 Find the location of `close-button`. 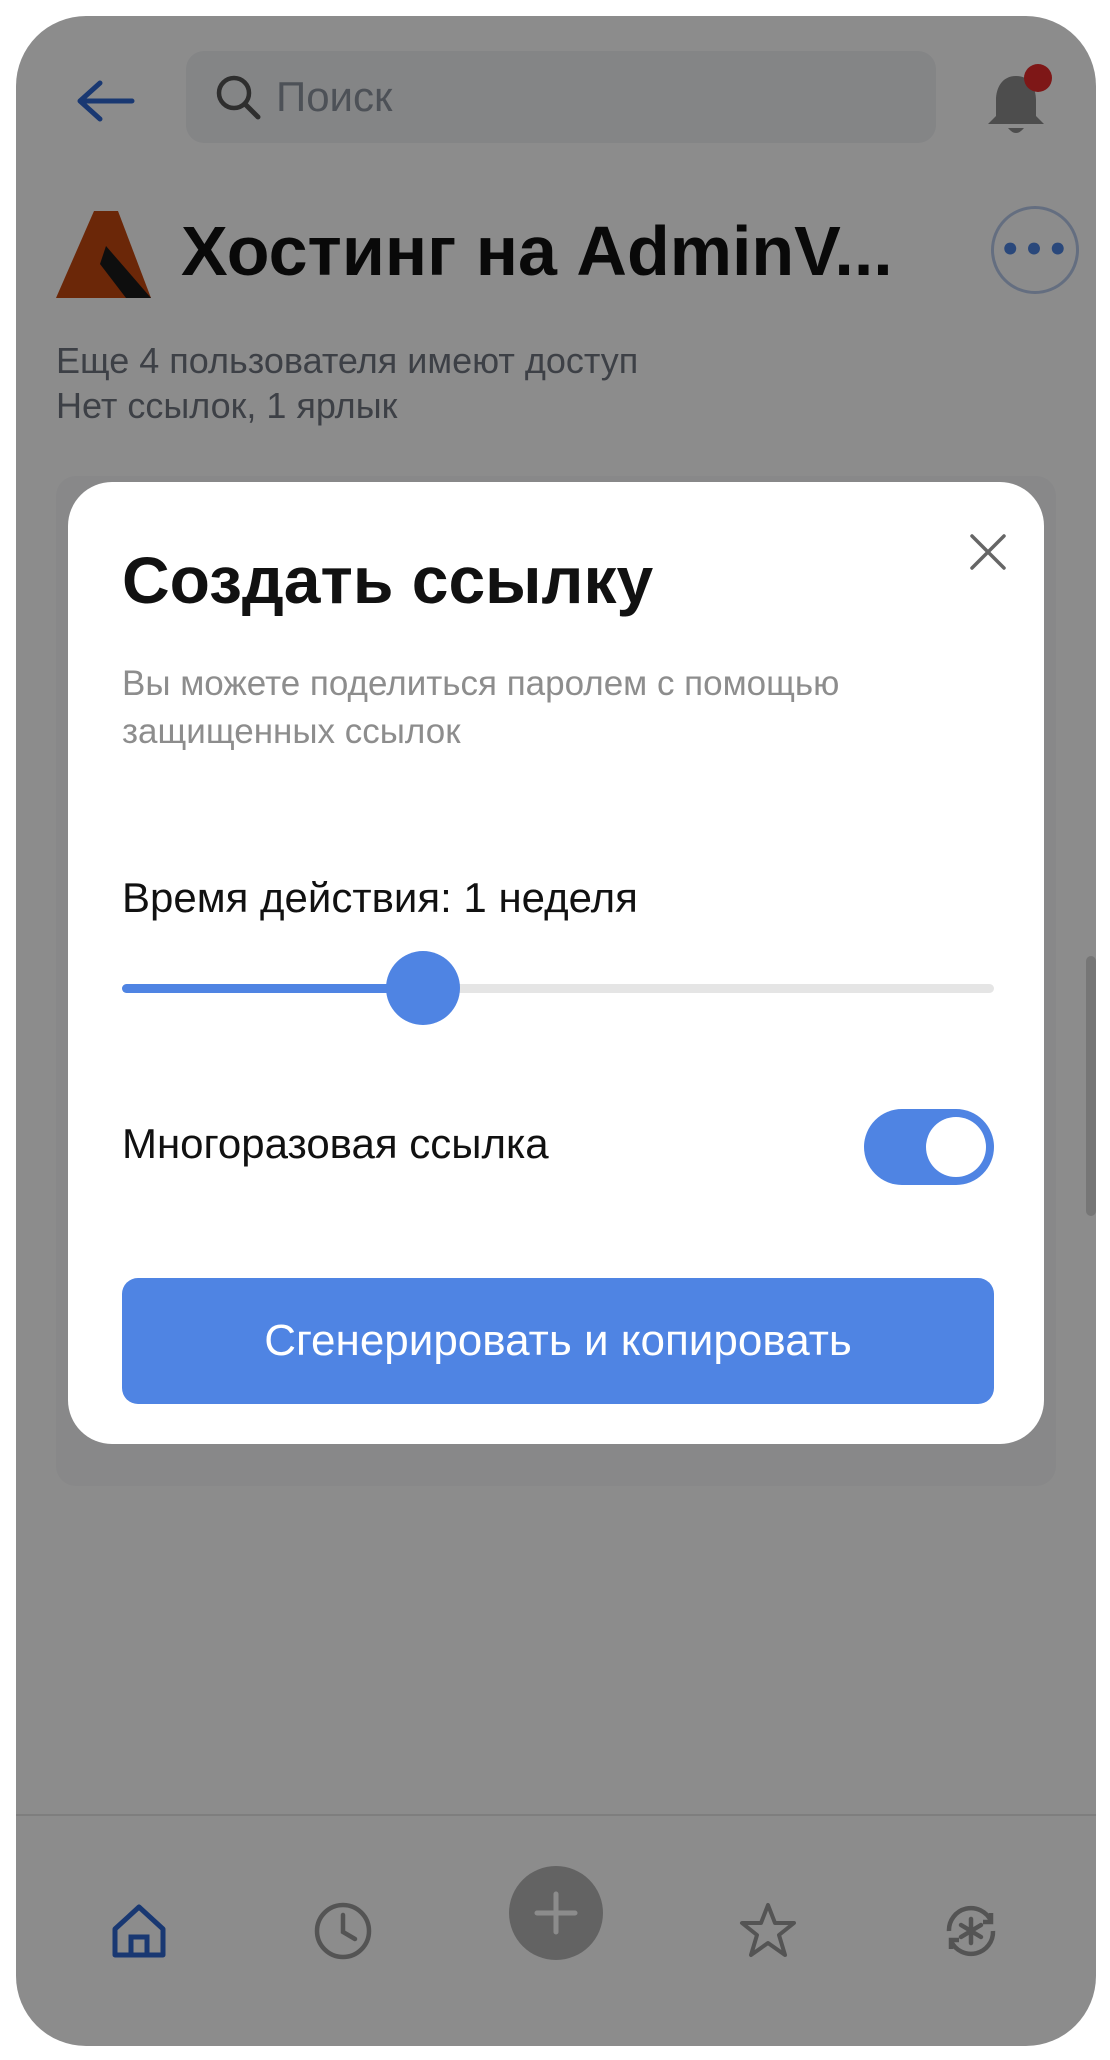

close-button is located at coordinates (988, 552).